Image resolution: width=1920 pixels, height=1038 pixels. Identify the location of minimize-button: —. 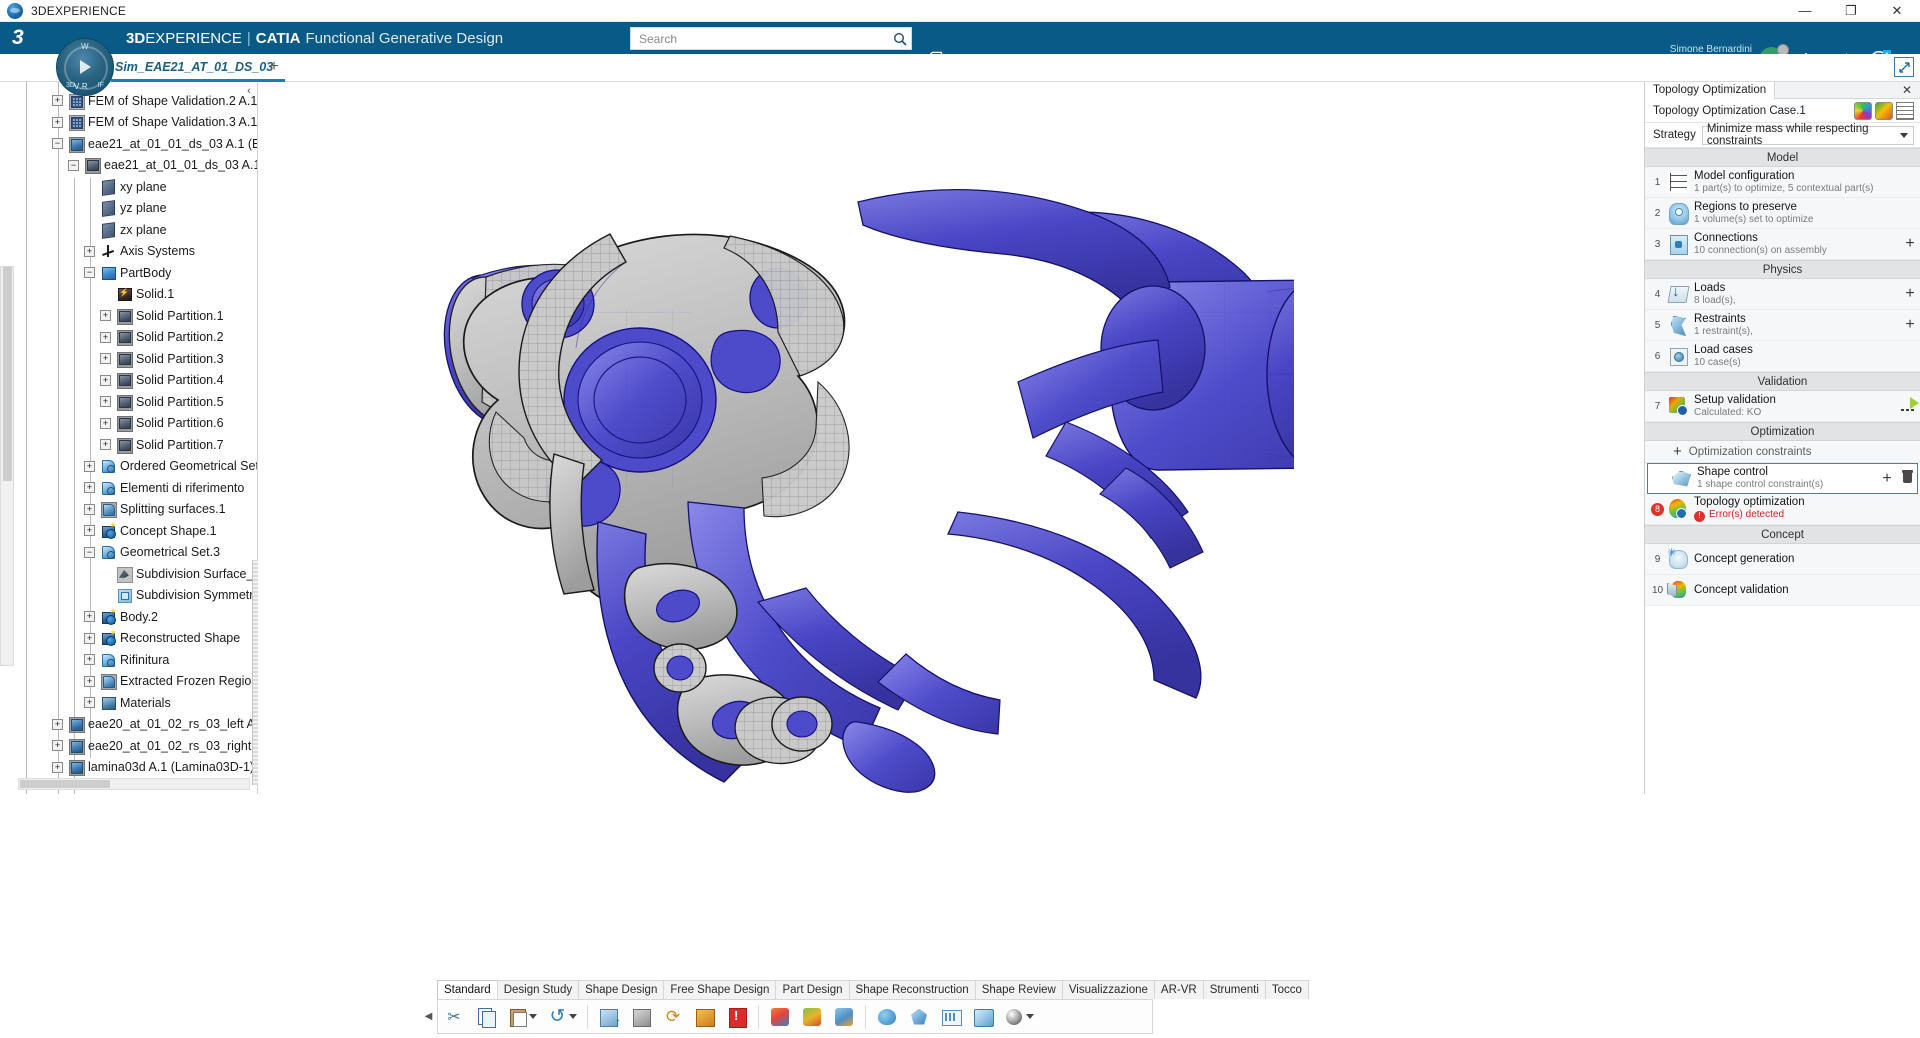
(1805, 11).